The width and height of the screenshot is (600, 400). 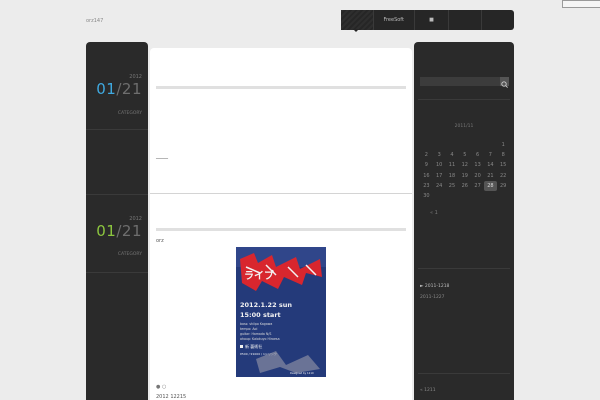 I want to click on calendar-day: 26, so click(x=464, y=186).